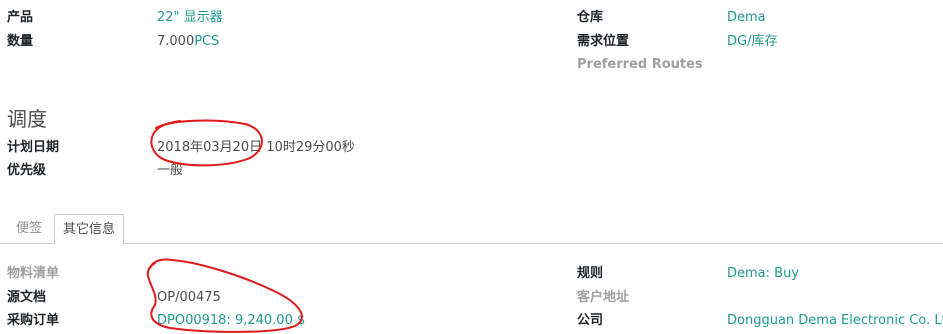 This screenshot has height=334, width=943. I want to click on demand-location-label: 需求位置, so click(603, 41).